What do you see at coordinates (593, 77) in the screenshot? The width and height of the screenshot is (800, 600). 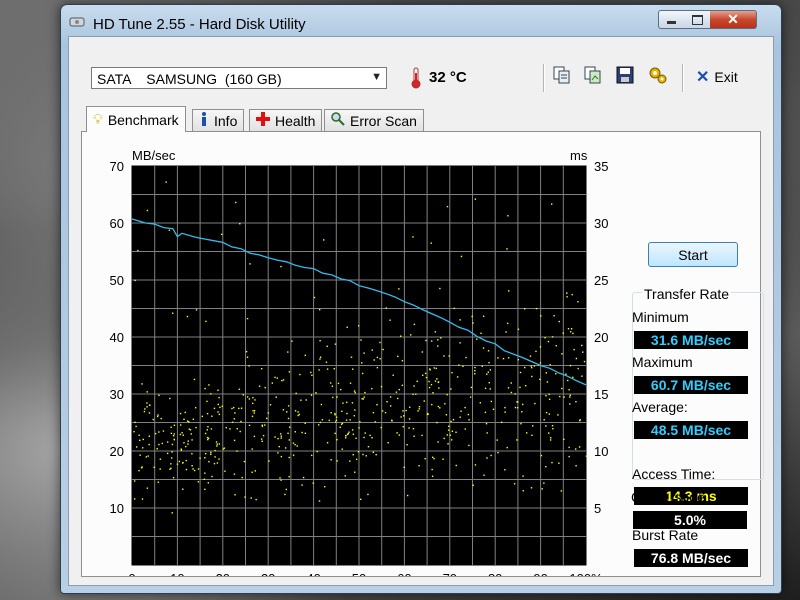 I see `copy-screenshot-button` at bounding box center [593, 77].